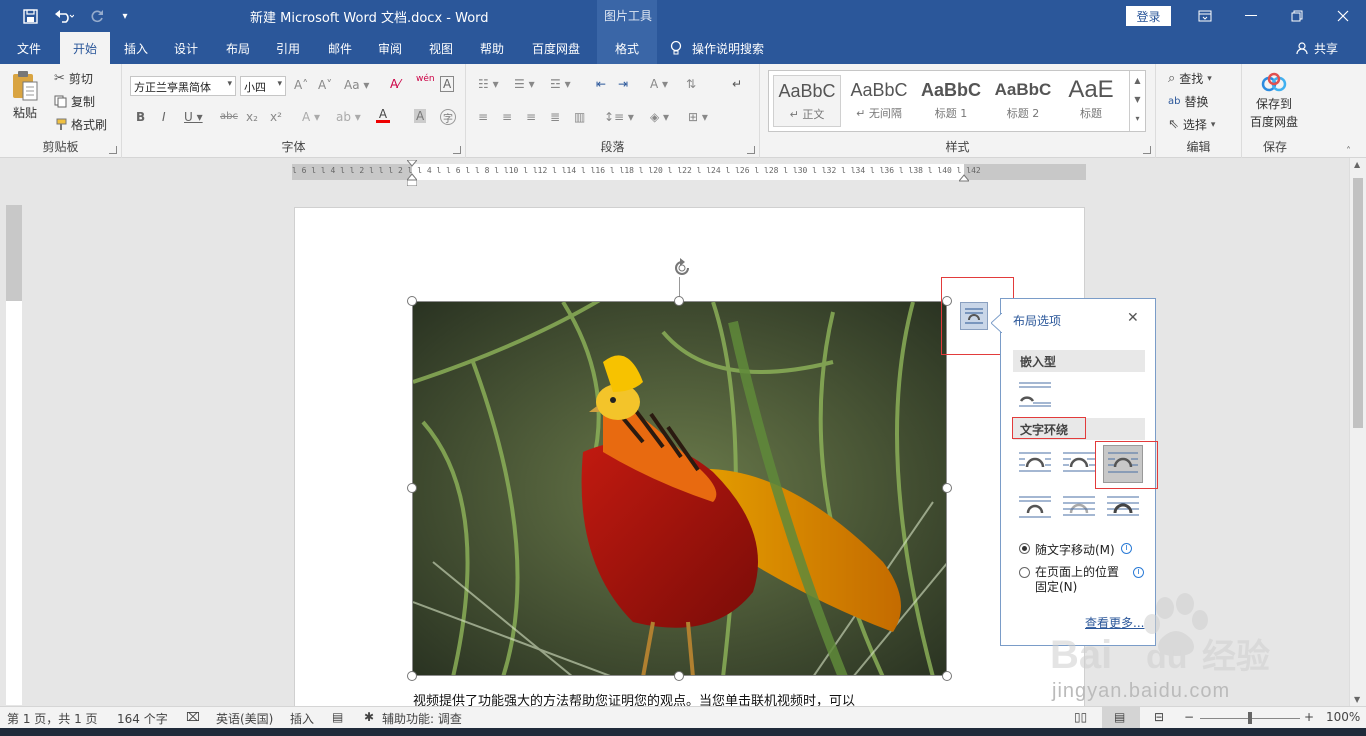 This screenshot has width=1366, height=736. I want to click on tab-insert: 插入, so click(136, 48).